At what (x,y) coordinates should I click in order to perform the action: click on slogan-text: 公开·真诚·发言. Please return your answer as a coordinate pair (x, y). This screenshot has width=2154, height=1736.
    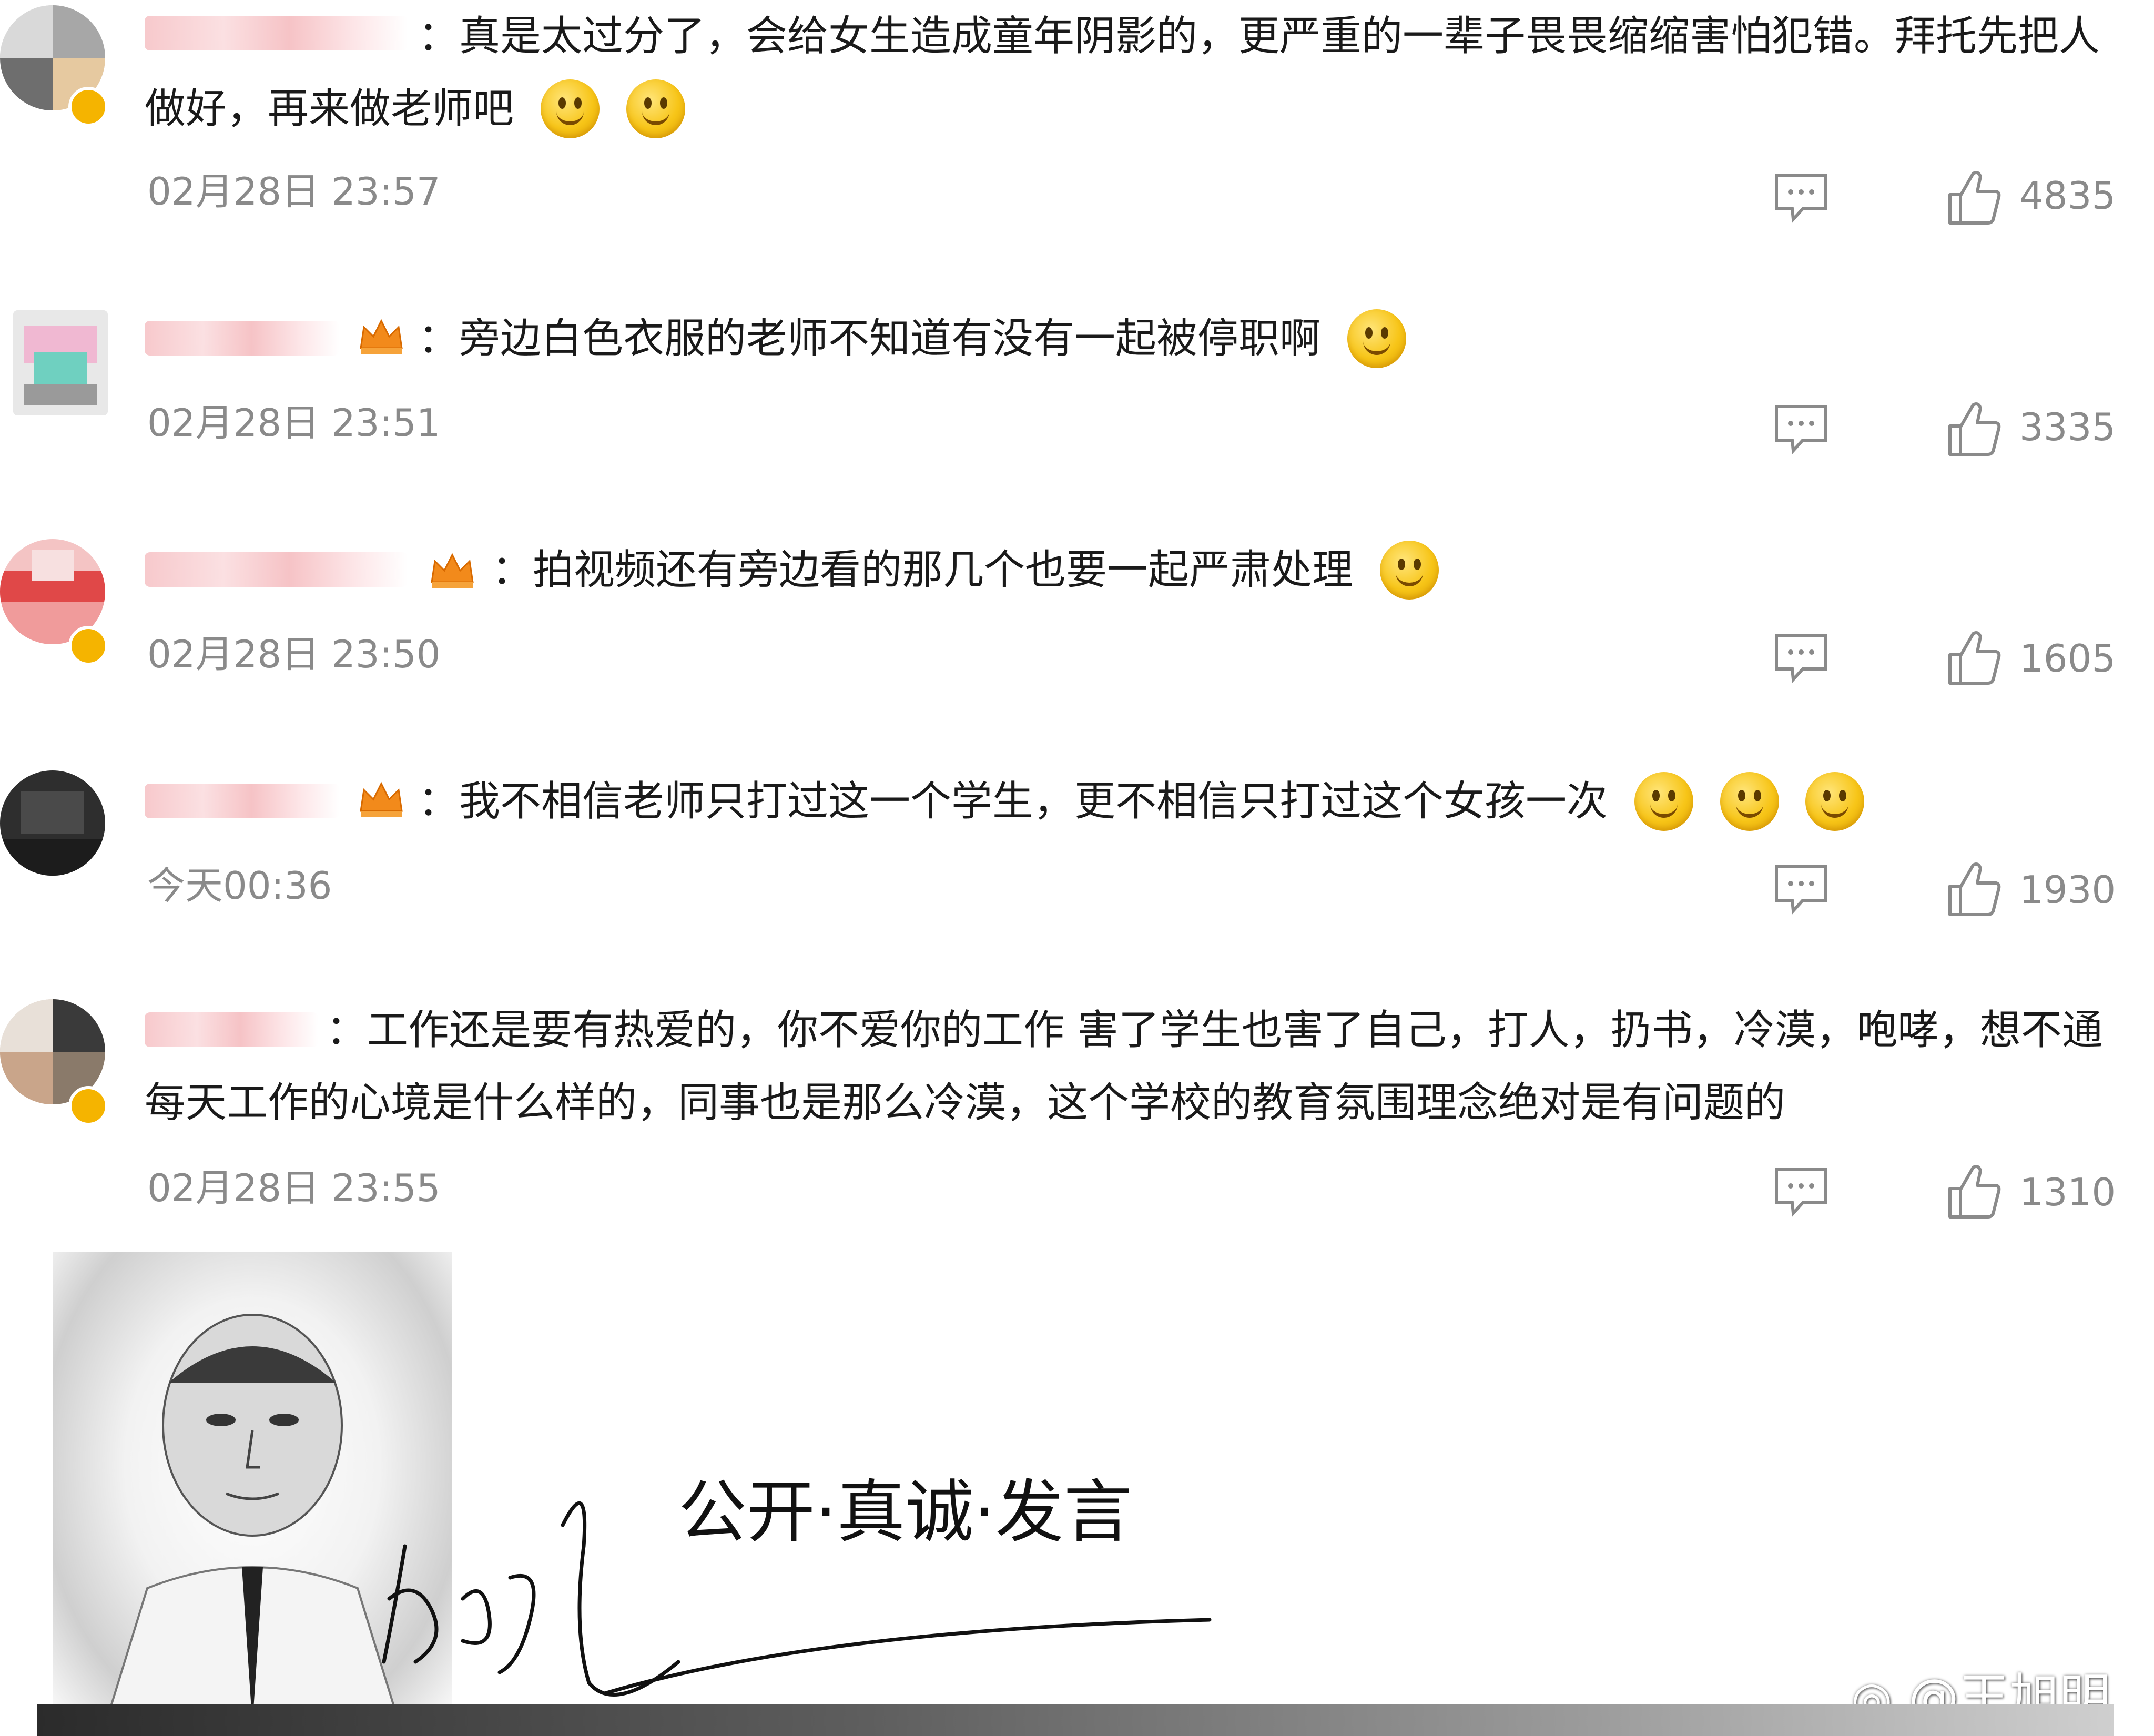
    Looking at the image, I should click on (905, 1512).